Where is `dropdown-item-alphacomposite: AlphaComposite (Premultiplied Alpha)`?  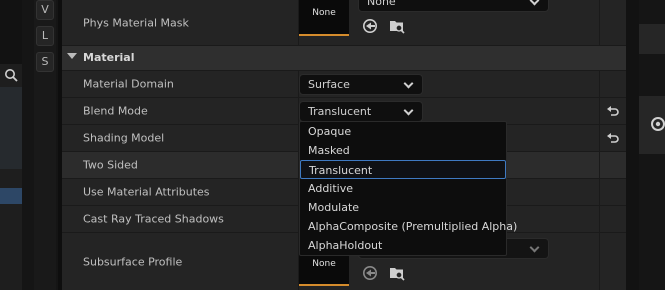
dropdown-item-alphacomposite: AlphaComposite (Premultiplied Alpha) is located at coordinates (408, 226).